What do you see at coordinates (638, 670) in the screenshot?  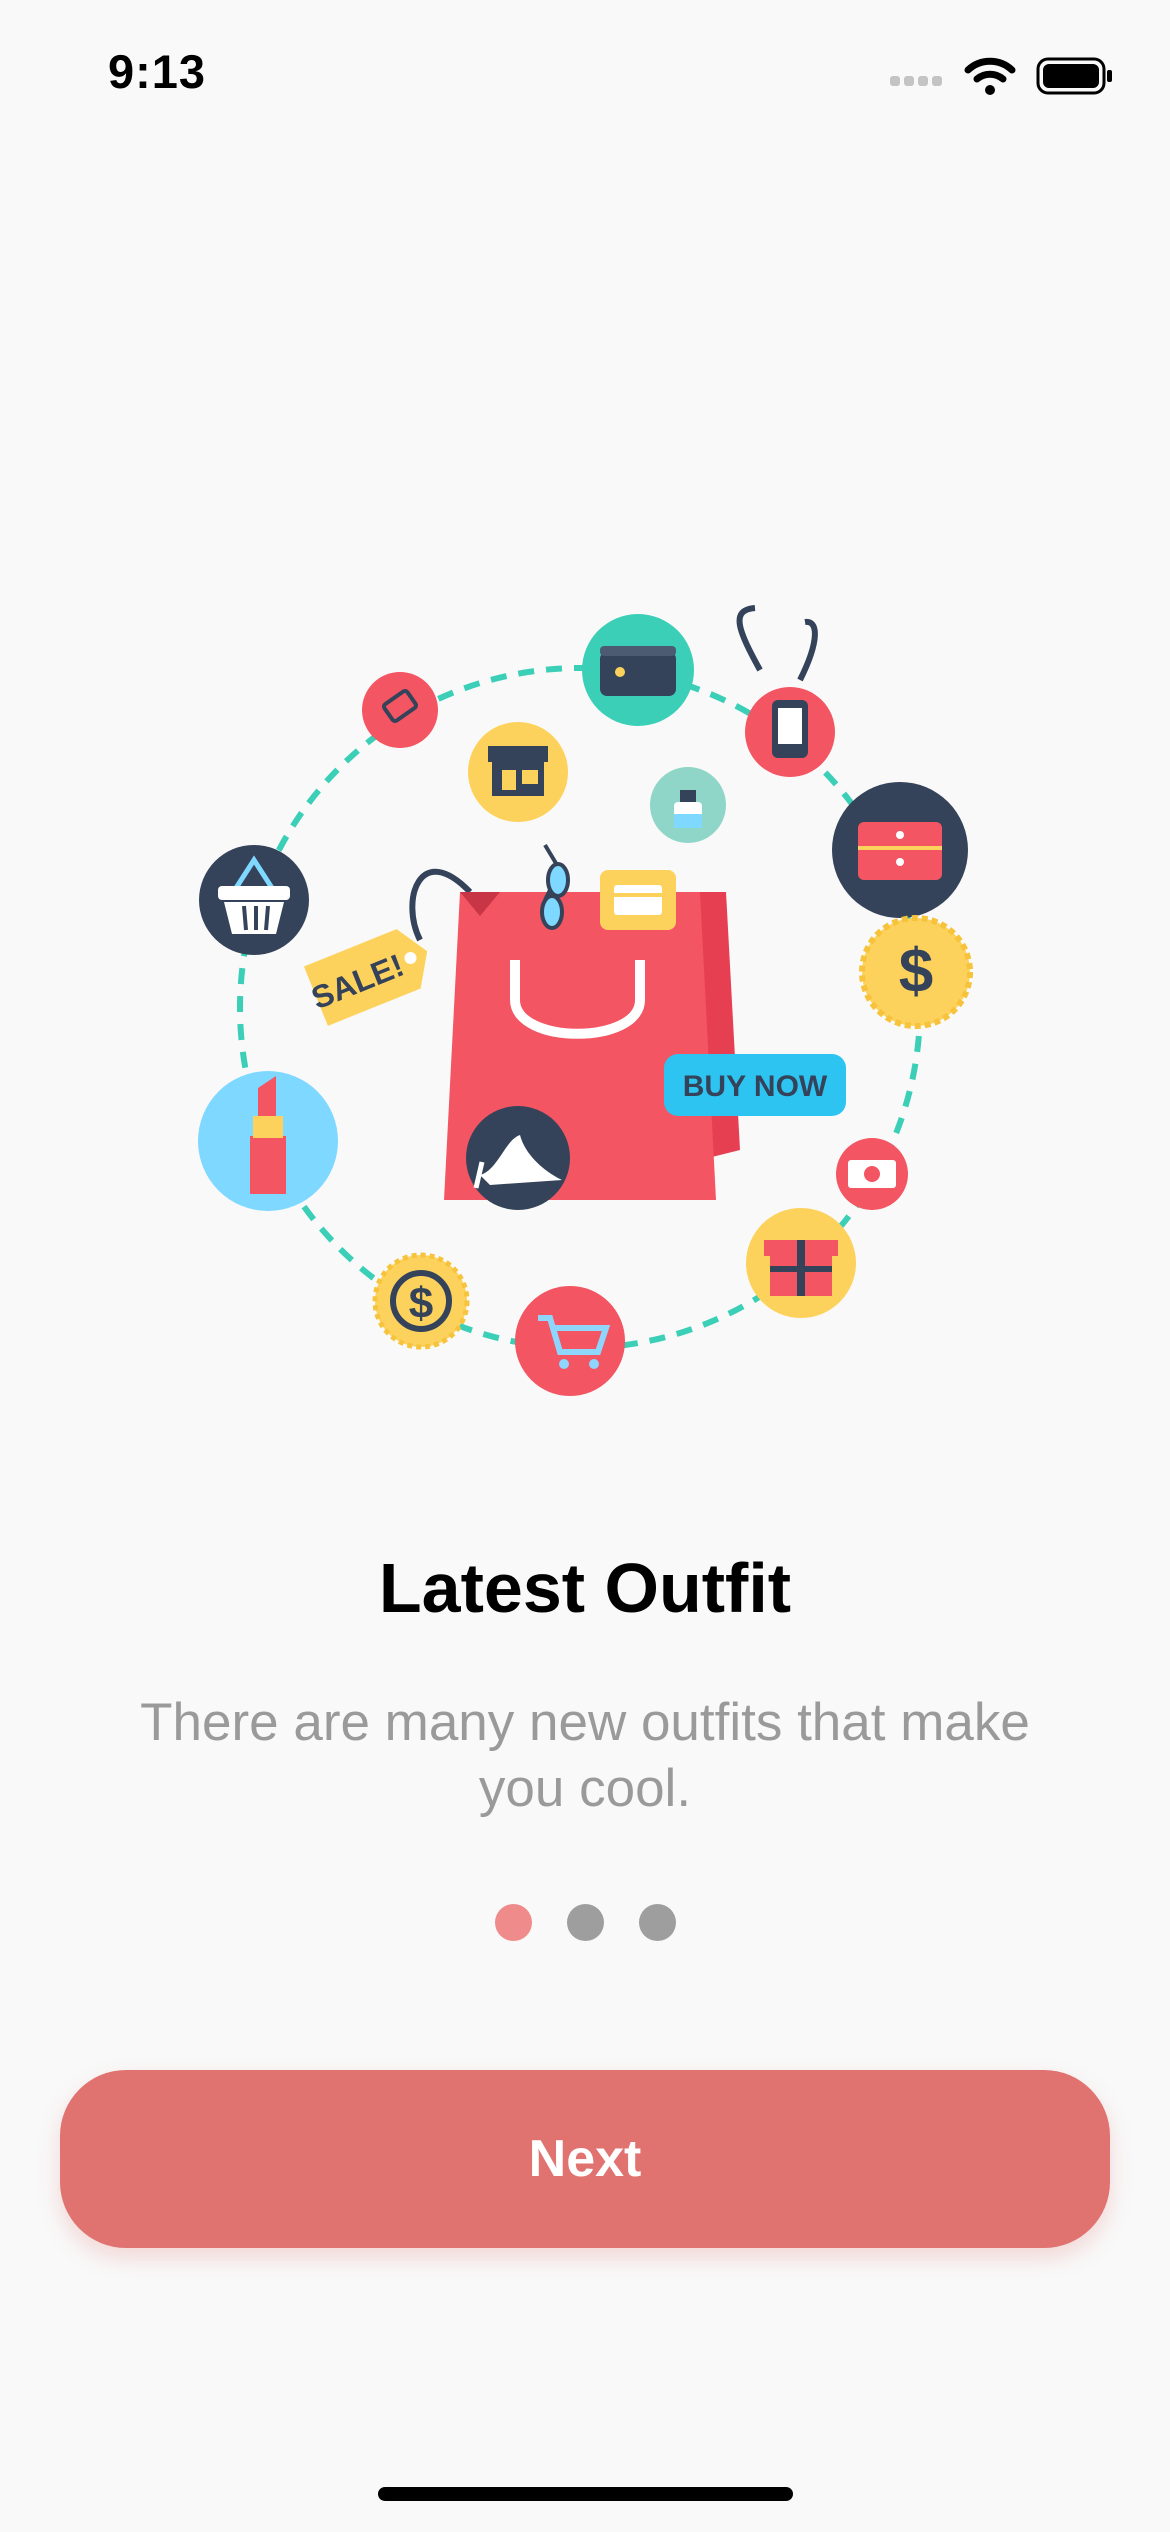 I see `wallet-icon` at bounding box center [638, 670].